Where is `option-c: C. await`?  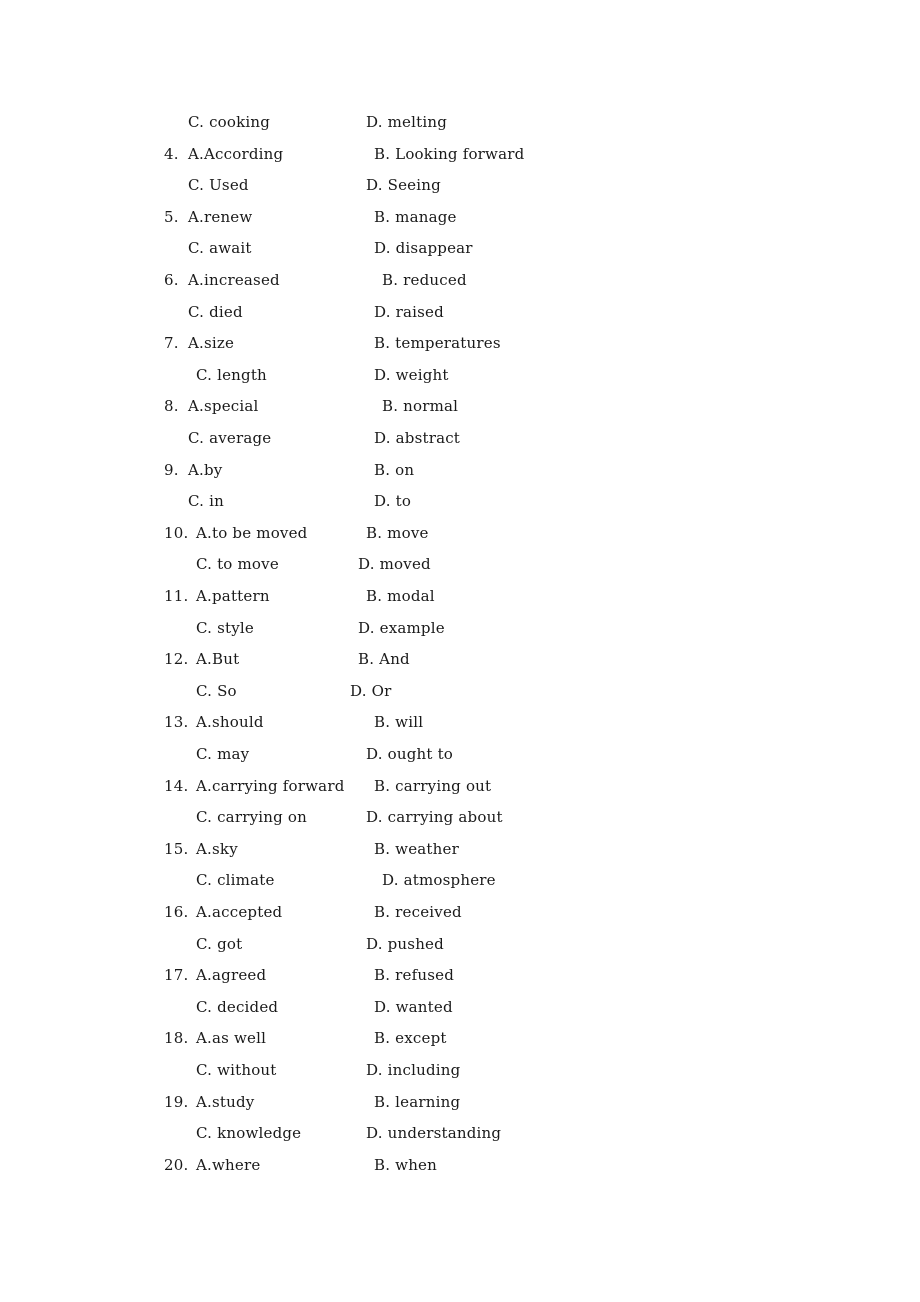 option-c: C. await is located at coordinates (220, 248).